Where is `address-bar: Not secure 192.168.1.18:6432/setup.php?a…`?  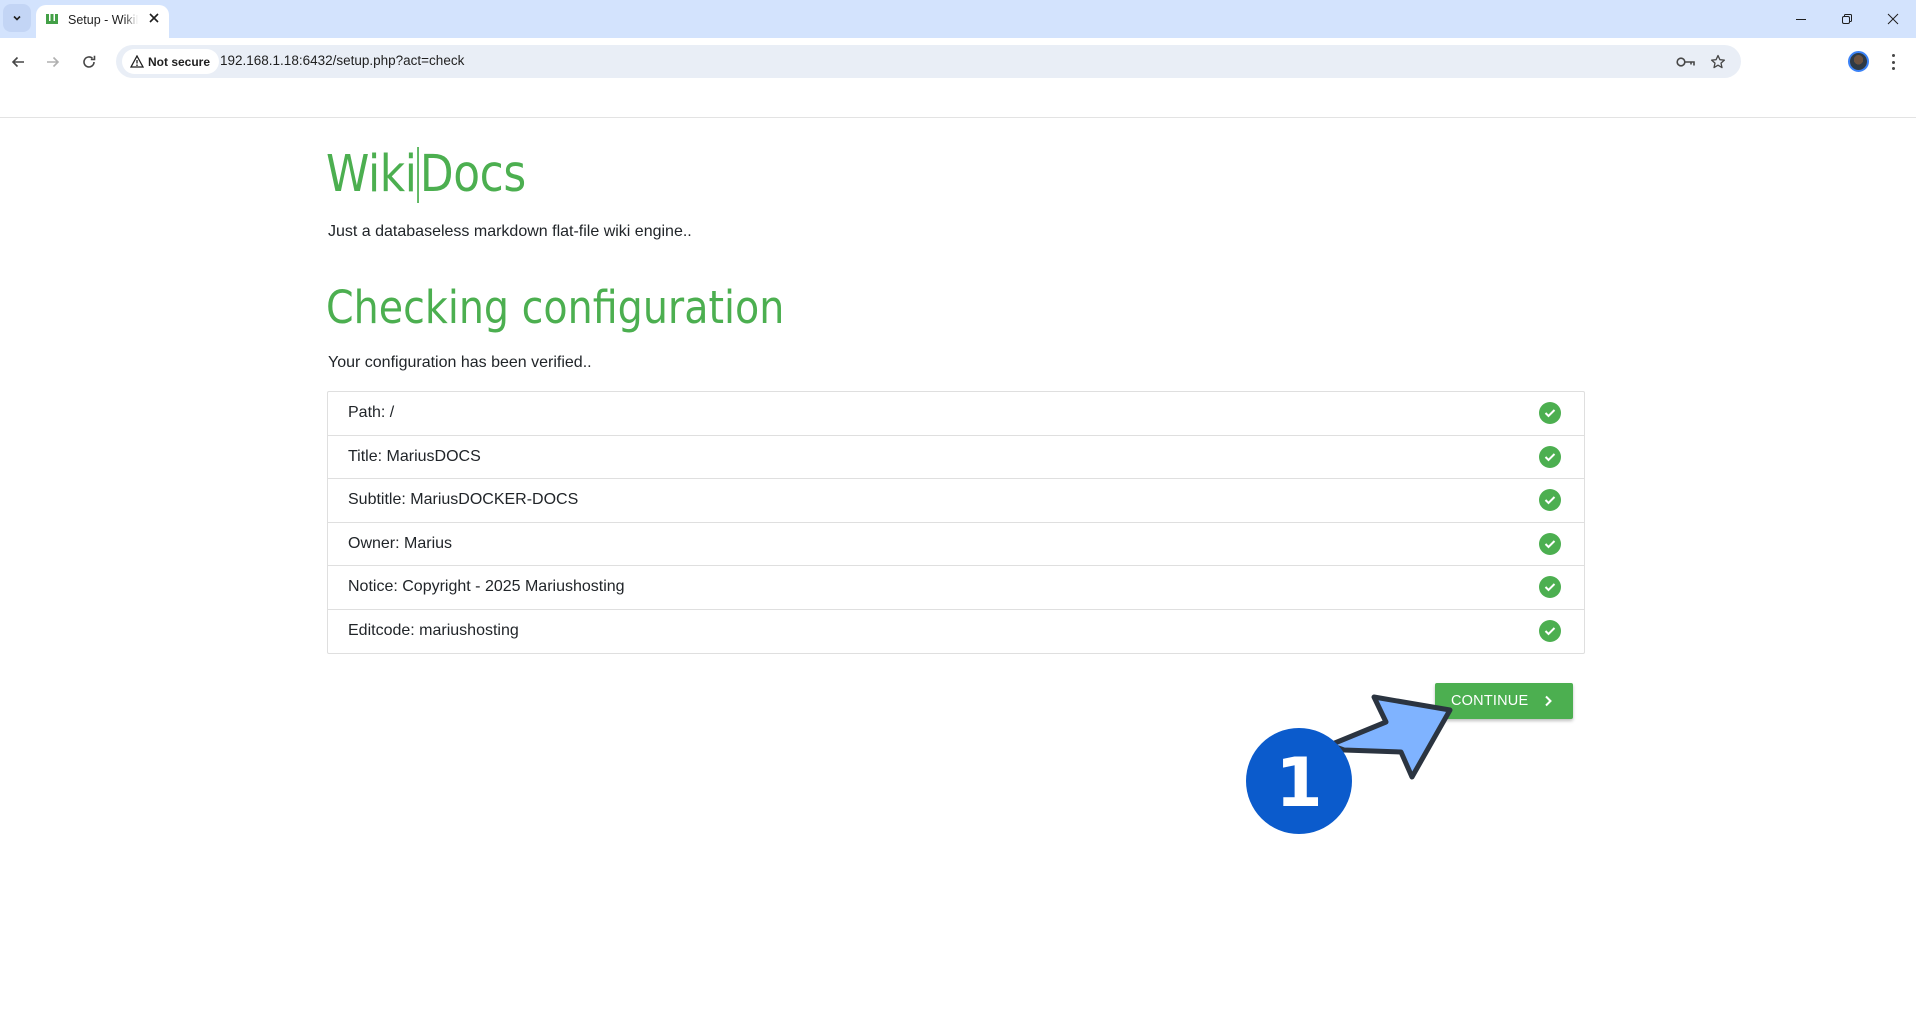
address-bar: Not secure 192.168.1.18:6432/setup.php?a… is located at coordinates (928, 61).